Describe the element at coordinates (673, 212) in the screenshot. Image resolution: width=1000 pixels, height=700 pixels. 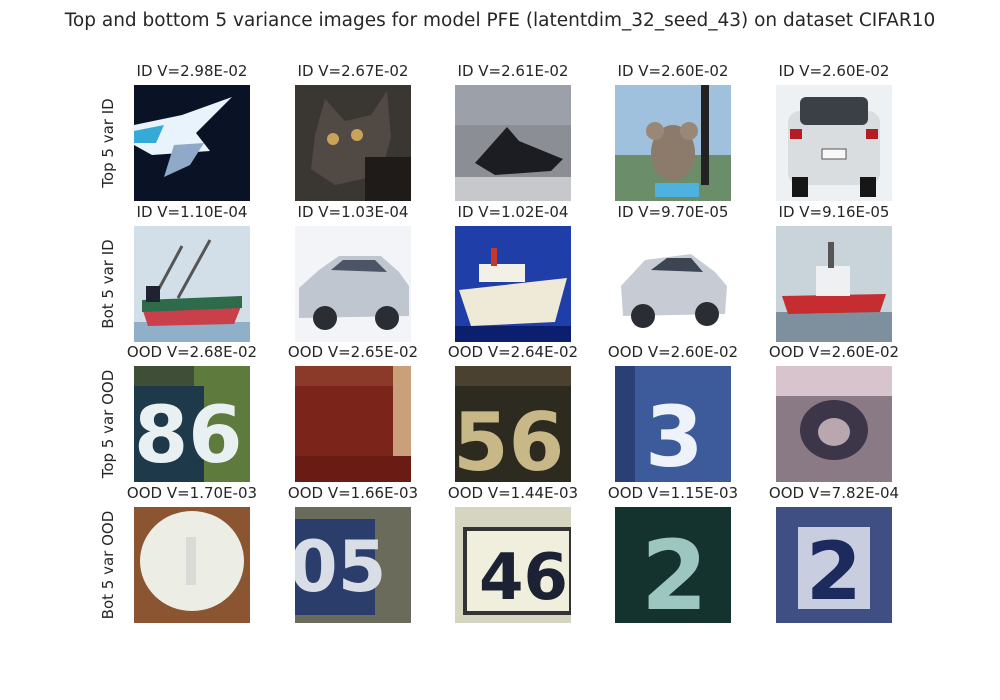
I see `cell-title: ID V=9.70E-05` at that location.